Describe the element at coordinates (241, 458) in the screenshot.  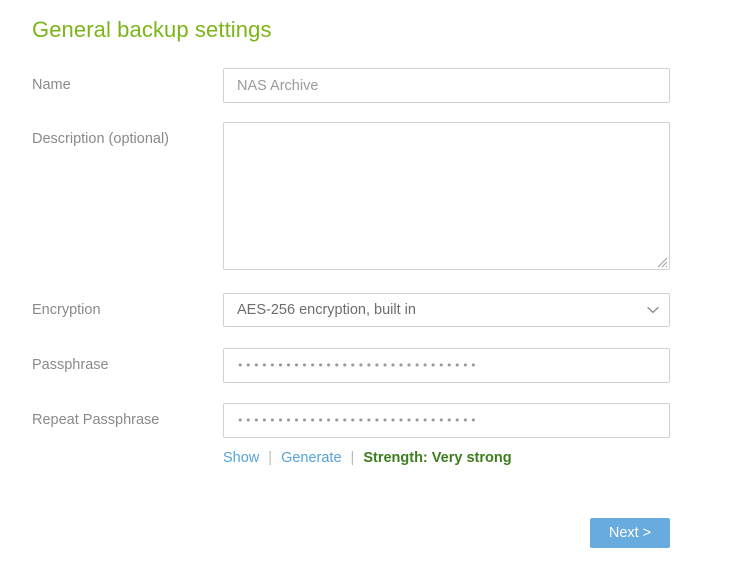
I see `show-passphrase-link: Show` at that location.